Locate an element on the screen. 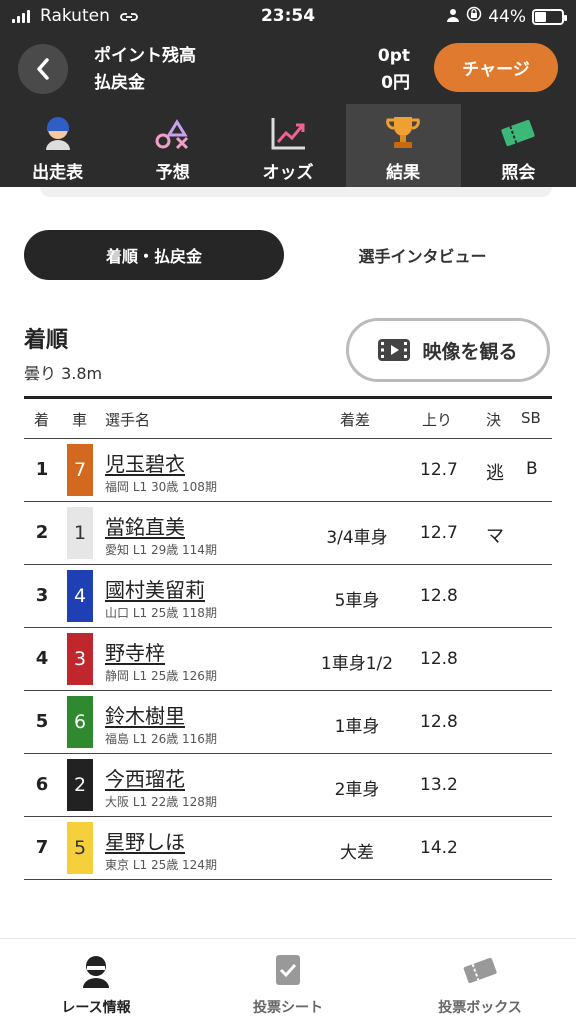 The image size is (576, 1024). nav-race-info: レース情報 is located at coordinates (96, 981).